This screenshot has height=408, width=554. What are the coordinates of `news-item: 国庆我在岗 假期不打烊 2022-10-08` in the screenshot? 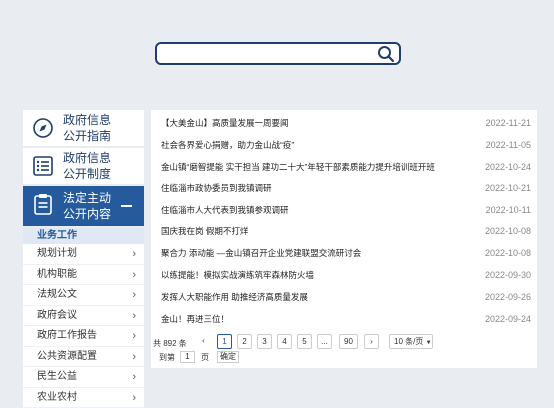 It's located at (346, 231).